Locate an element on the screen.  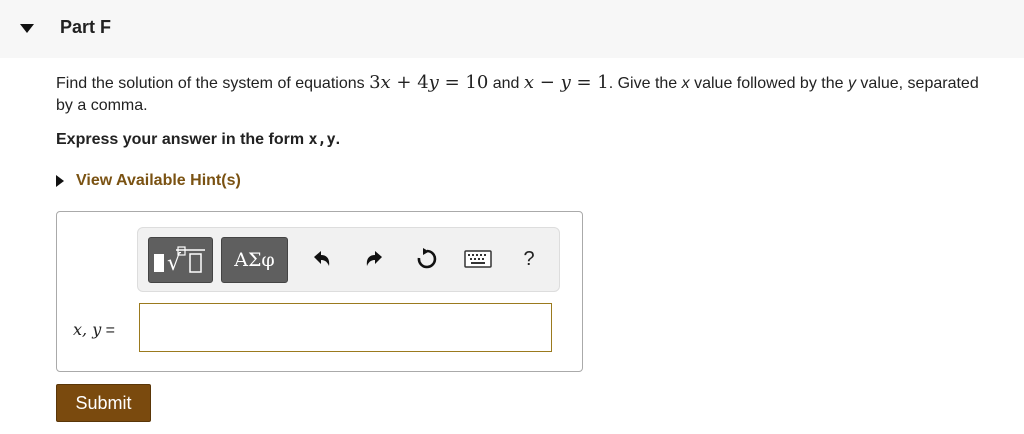
undo-icon is located at coordinates (322, 259).